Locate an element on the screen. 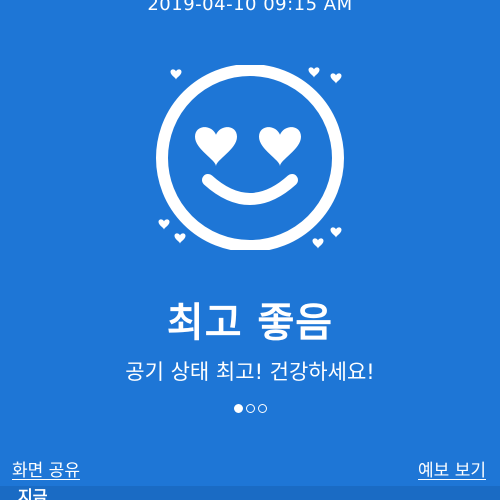 Image resolution: width=500 pixels, height=500 pixels. bottom-bar: 지금 is located at coordinates (250, 493).